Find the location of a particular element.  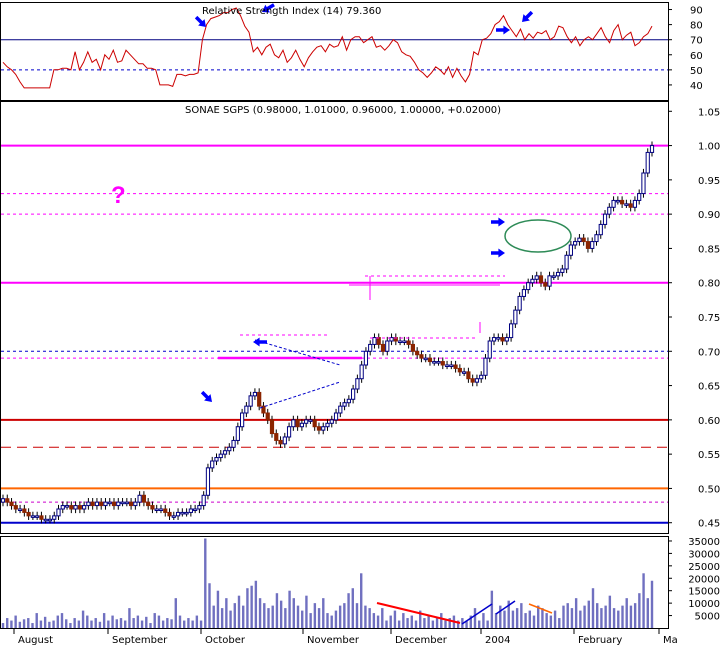

price-tick-label: 1.00 is located at coordinates (709, 147).